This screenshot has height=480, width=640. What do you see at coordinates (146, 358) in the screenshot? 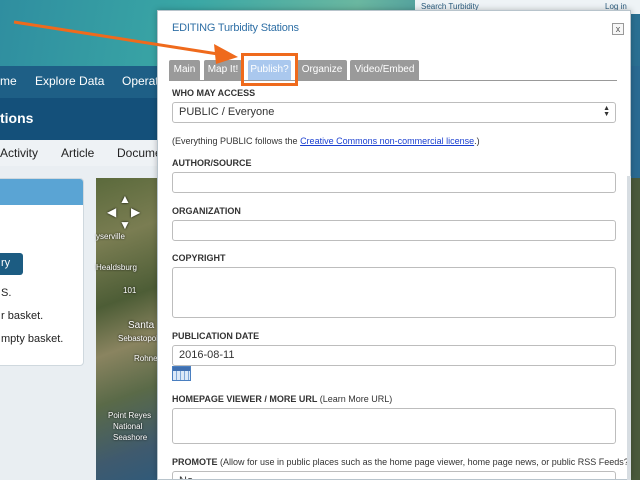
I see `map-label: Rohne` at bounding box center [146, 358].